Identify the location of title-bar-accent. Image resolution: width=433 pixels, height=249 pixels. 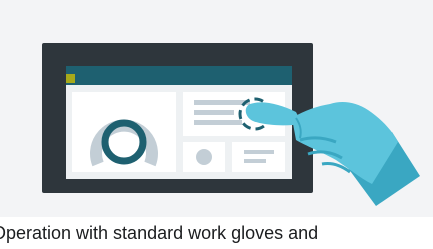
(70, 78).